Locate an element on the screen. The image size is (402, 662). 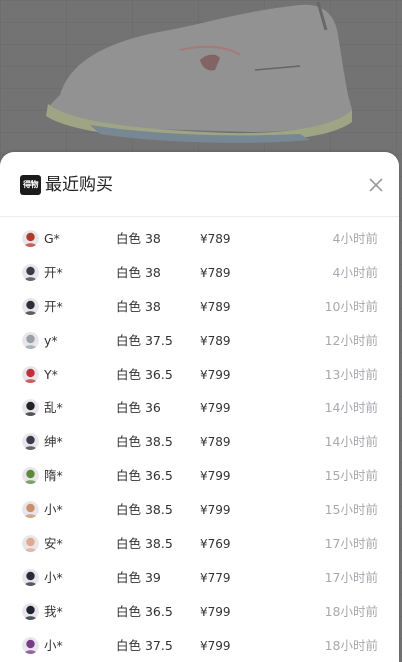
purchase-row: 小* 白色 37.5 ¥799 18小时前 is located at coordinates (199, 645).